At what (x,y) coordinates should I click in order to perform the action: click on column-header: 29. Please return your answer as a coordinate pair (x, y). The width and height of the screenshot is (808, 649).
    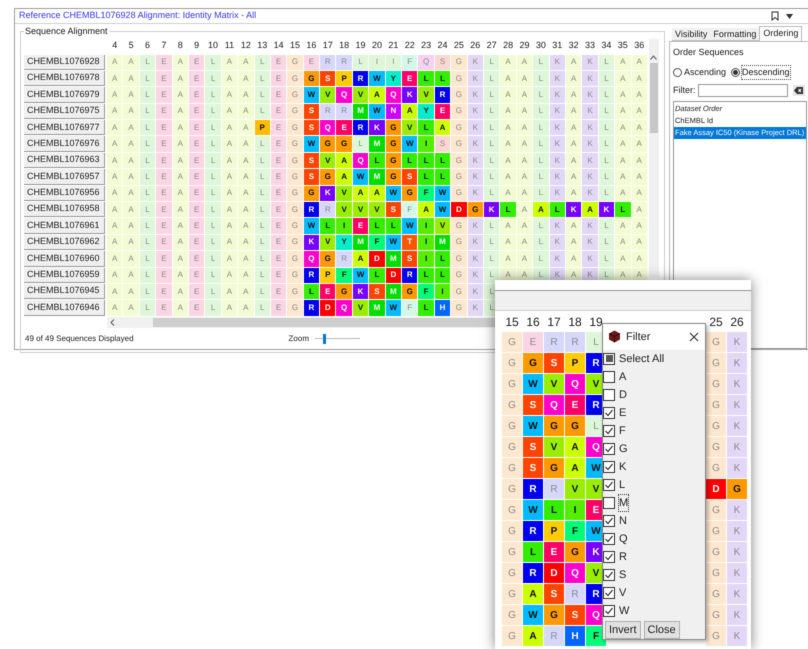
    Looking at the image, I should click on (524, 45).